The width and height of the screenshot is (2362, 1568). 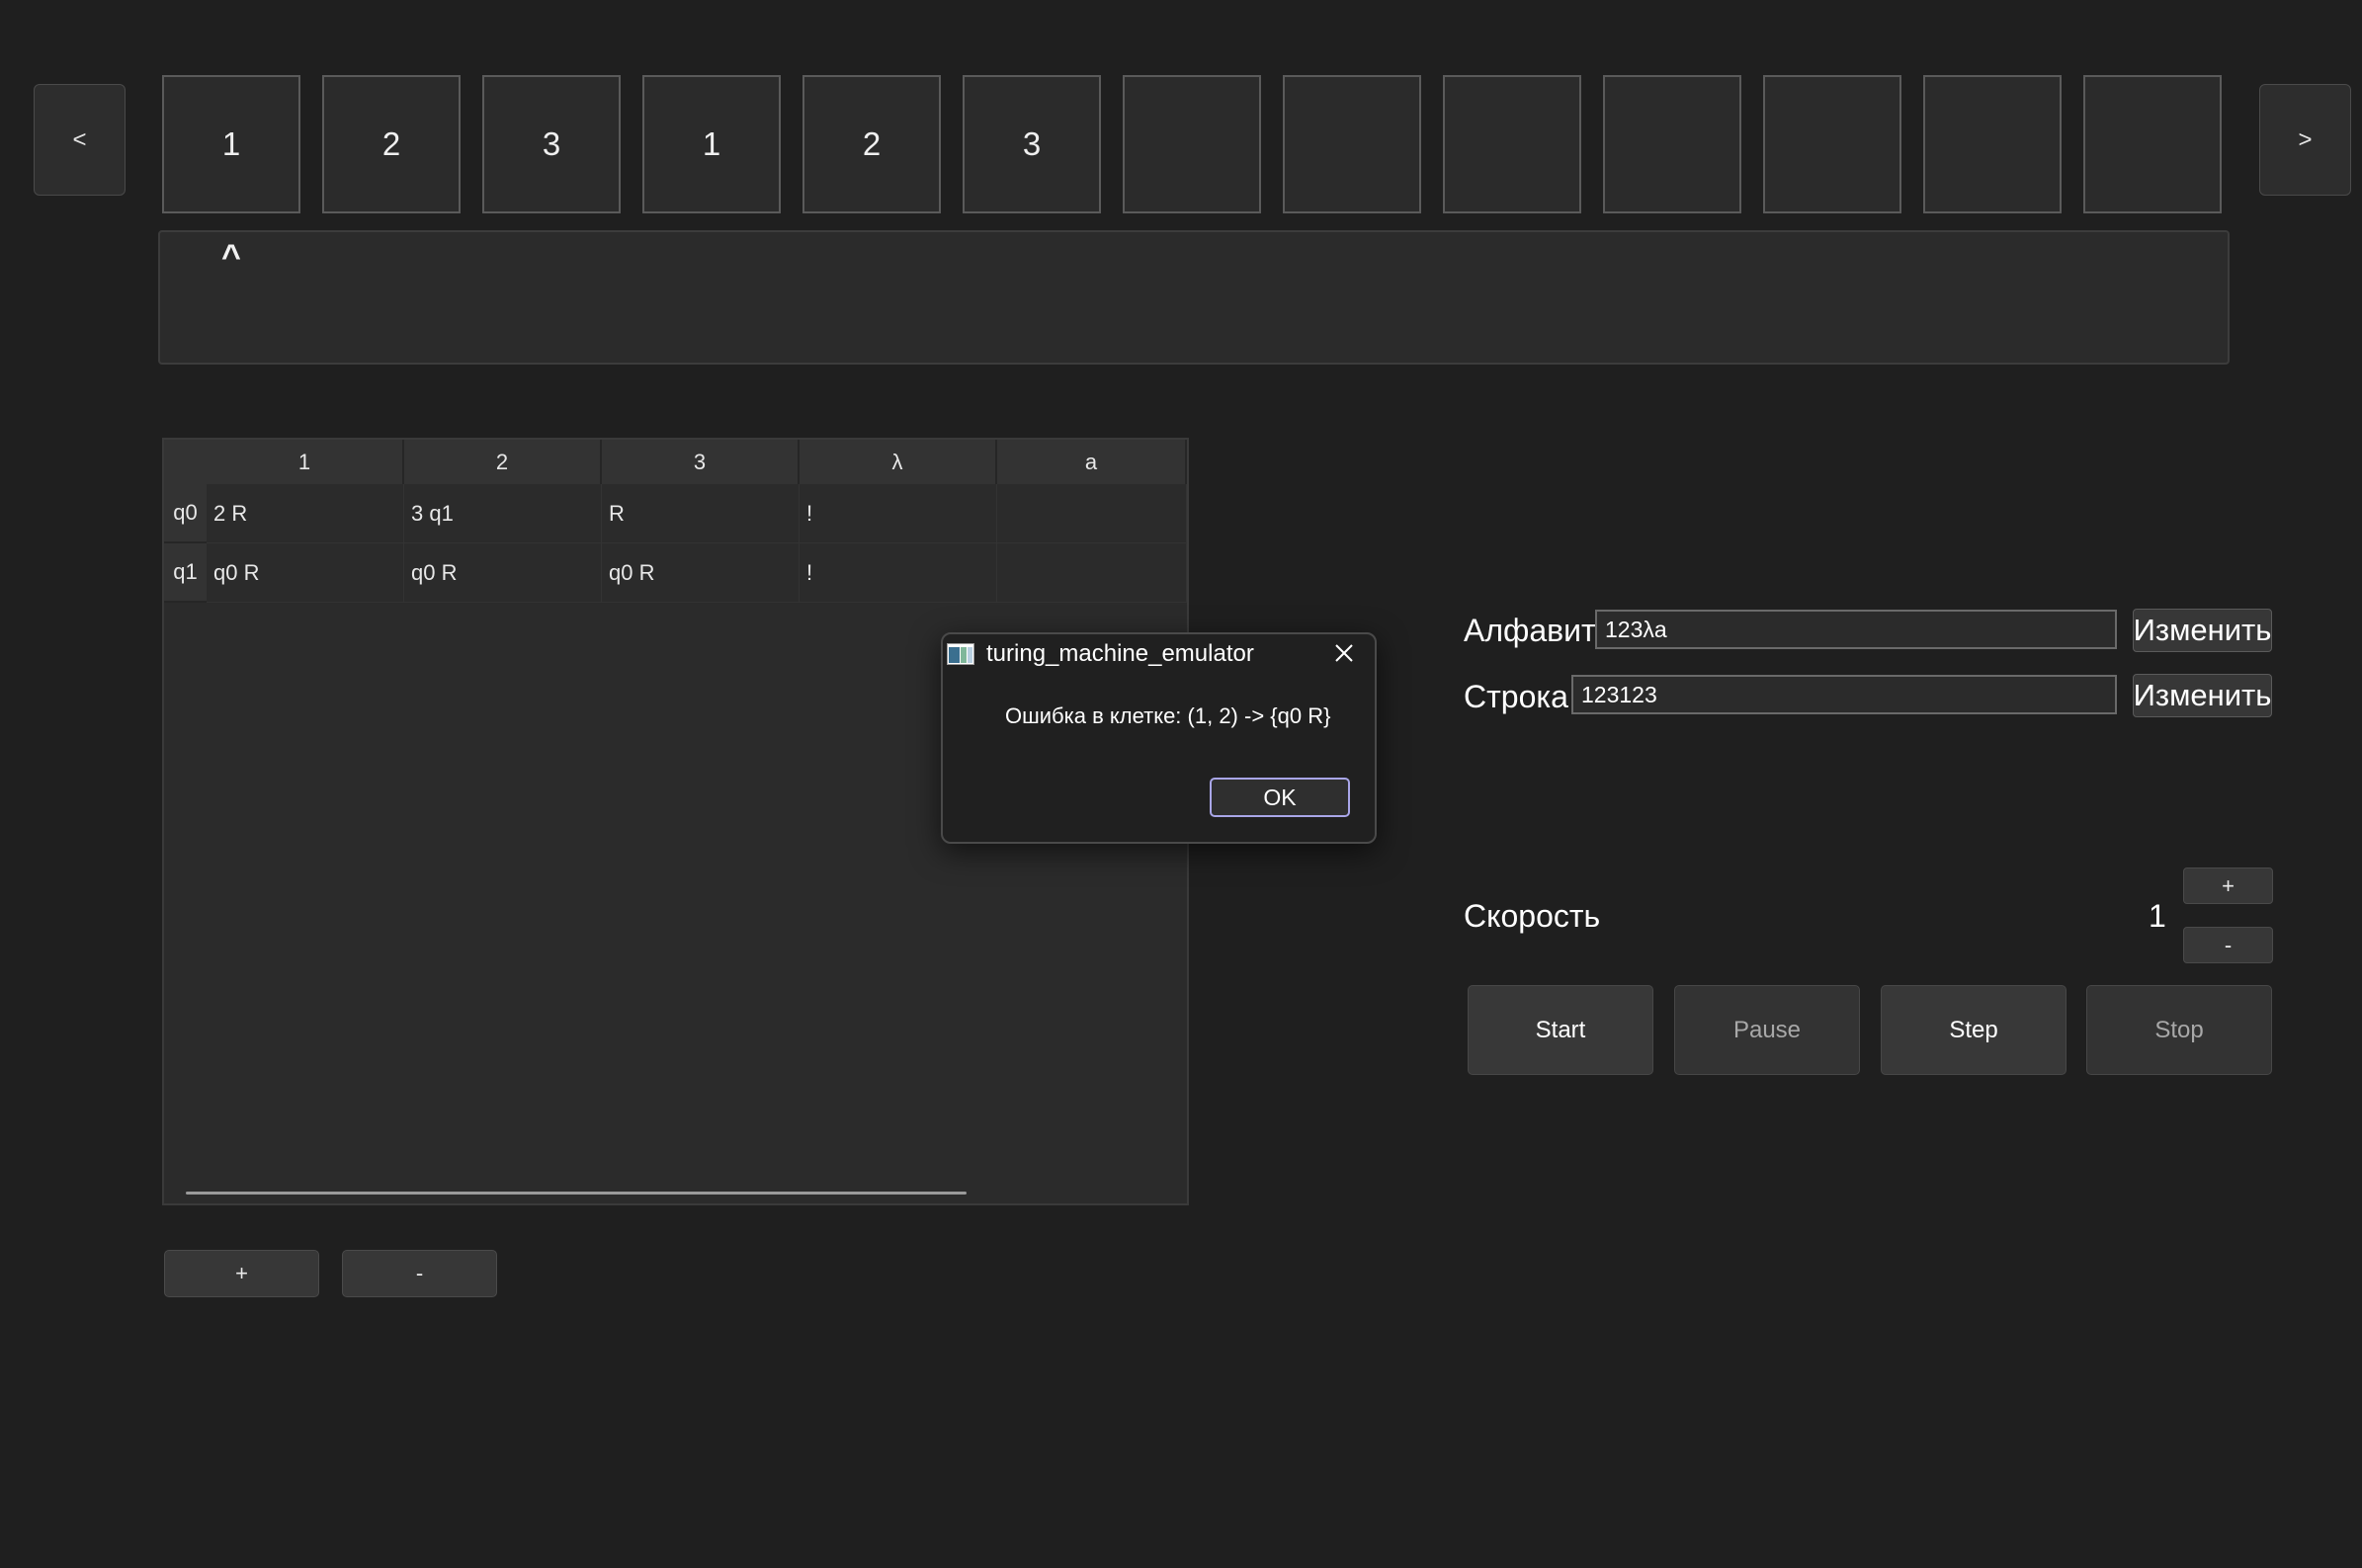 What do you see at coordinates (1280, 797) in the screenshot?
I see `ok-button: OK` at bounding box center [1280, 797].